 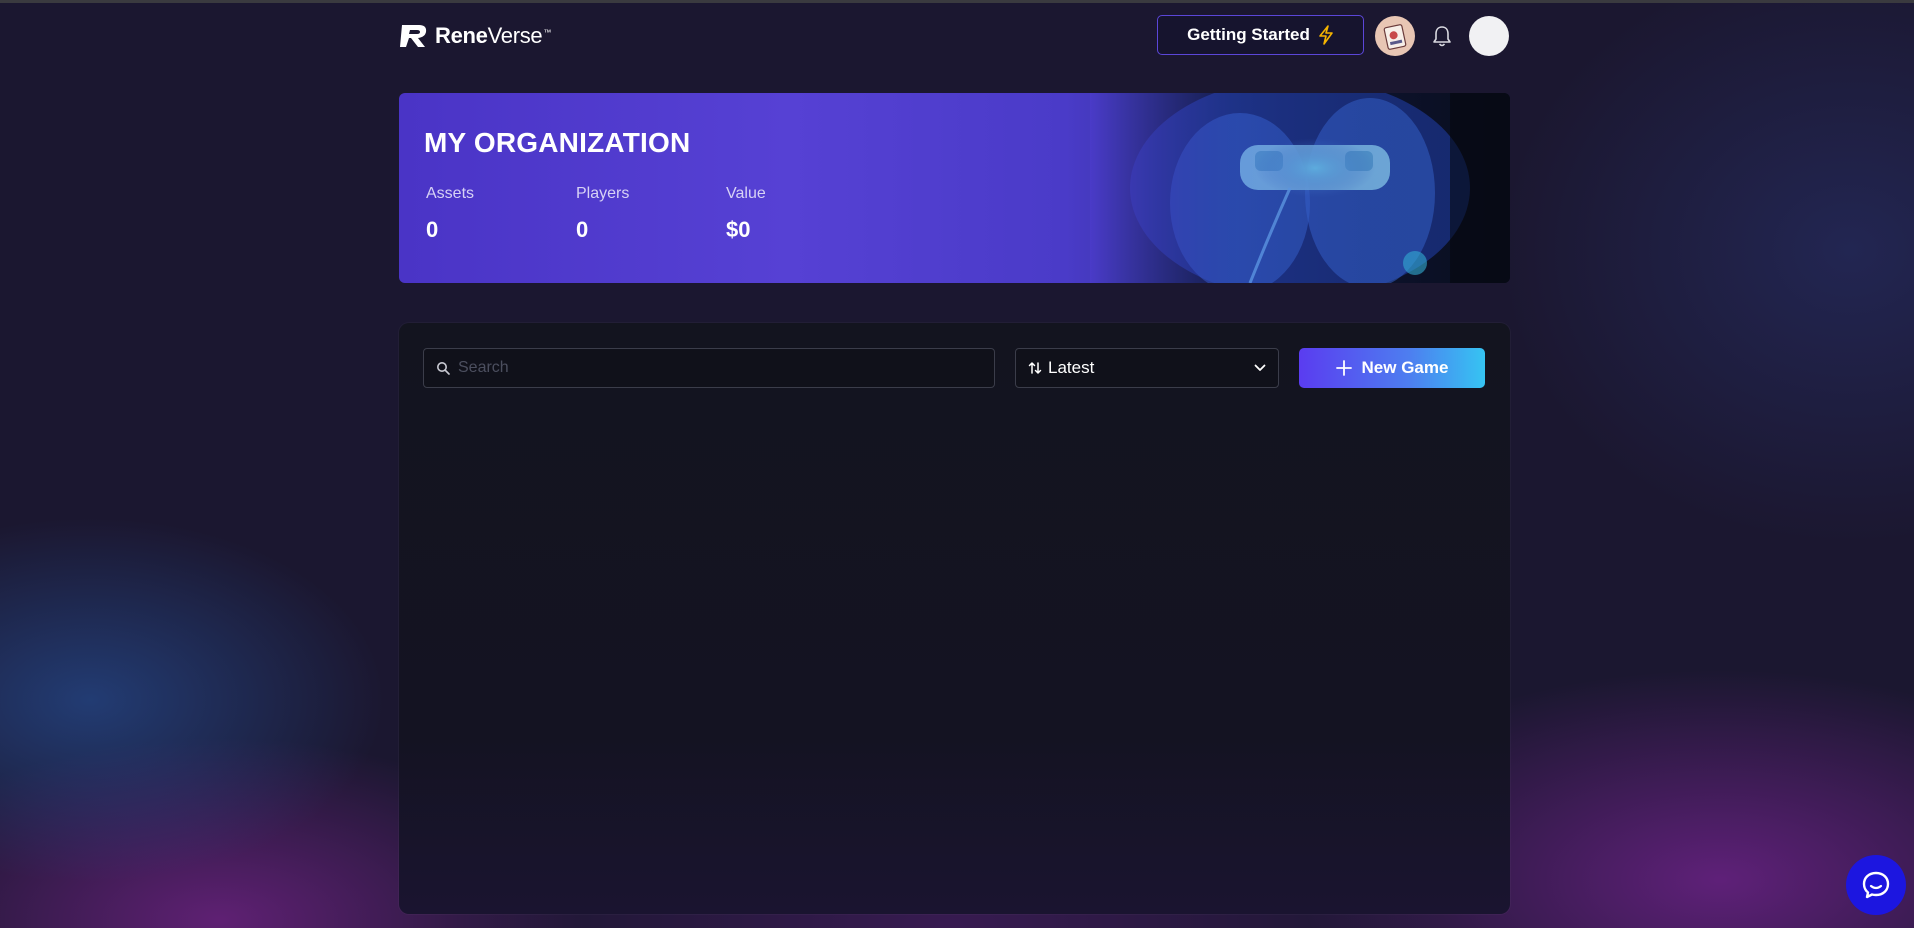 I want to click on new-game-button: New Game, so click(x=1392, y=368).